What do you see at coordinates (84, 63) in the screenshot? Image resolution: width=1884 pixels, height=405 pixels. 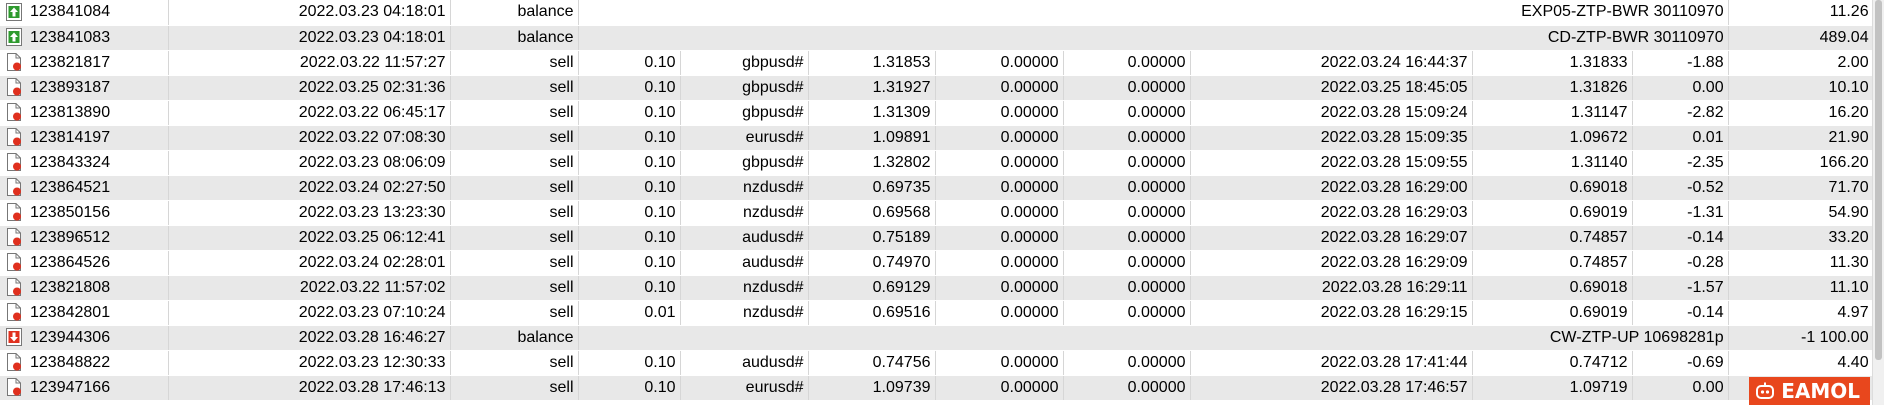 I see `ticket-cell: 123821817` at bounding box center [84, 63].